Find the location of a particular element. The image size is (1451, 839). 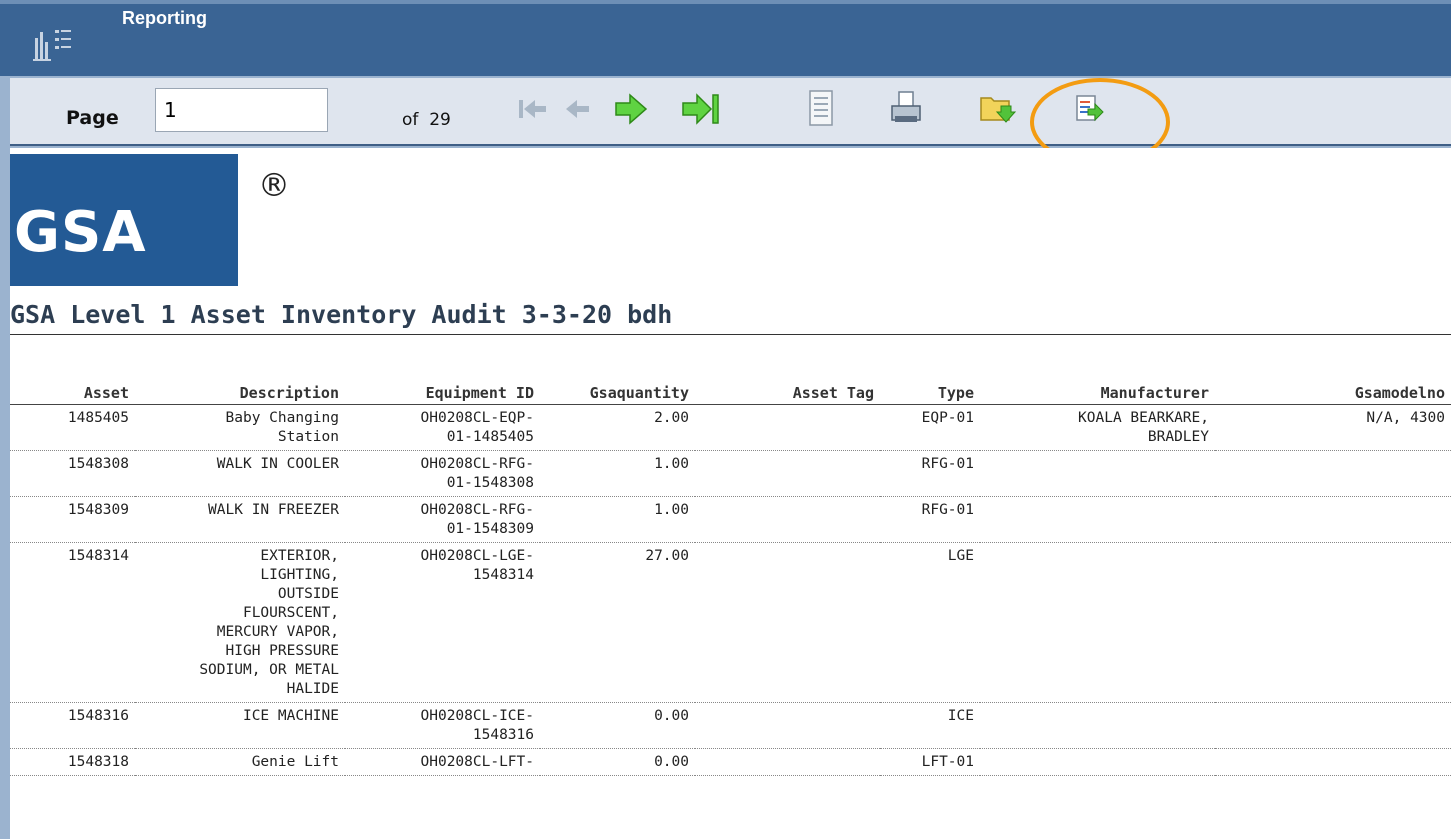

table-row: 1548318 Genie Lift OH0208CL-LFT- 0.00 LFT-01 is located at coordinates (730, 762).